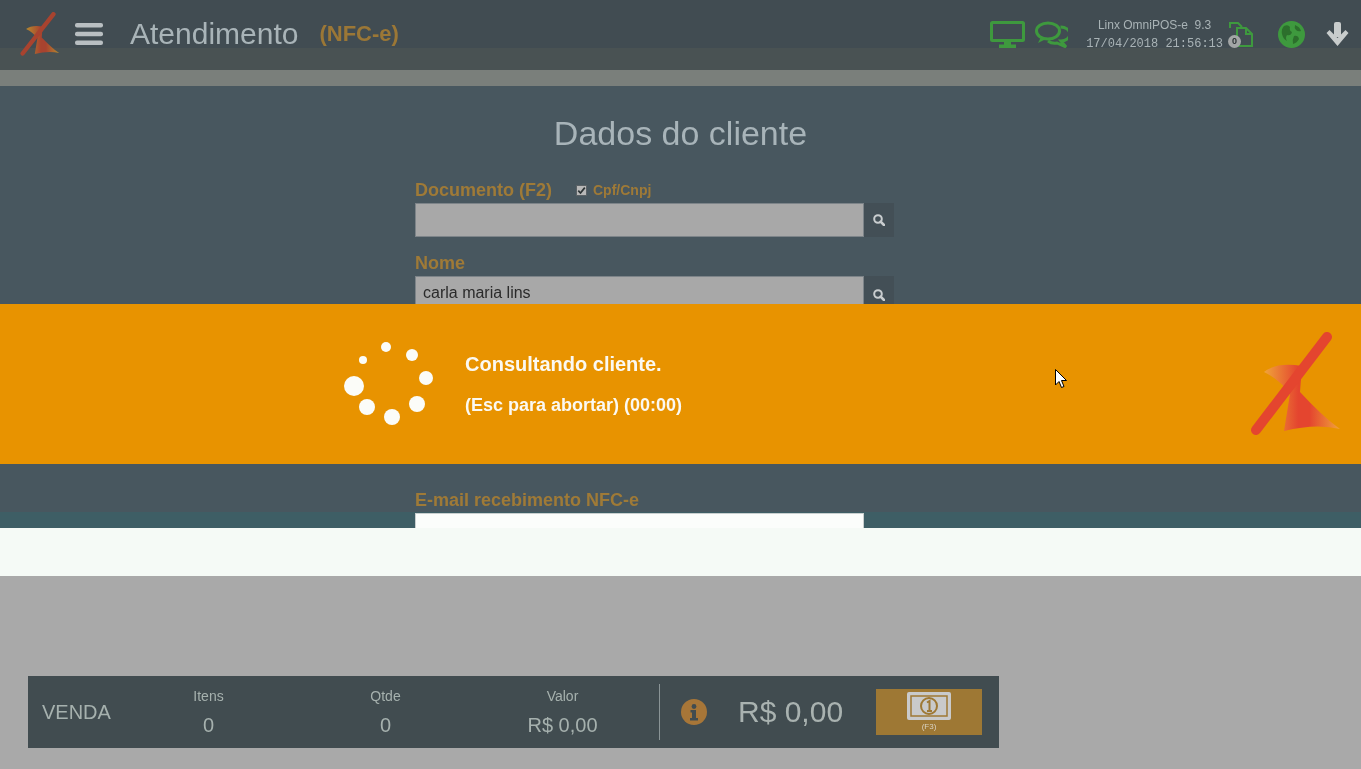  Describe the element at coordinates (359, 34) in the screenshot. I see `mode-label: (NFC-e)` at that location.